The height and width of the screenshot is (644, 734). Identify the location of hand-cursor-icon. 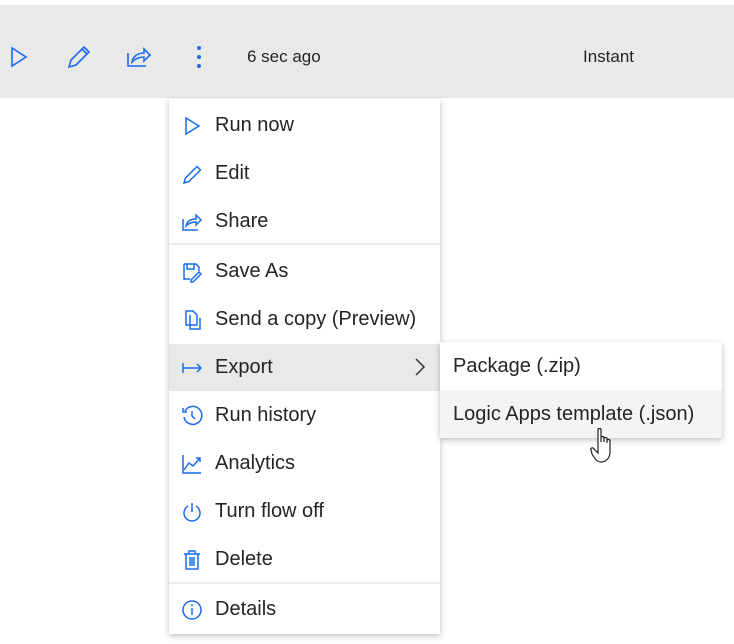
(600, 445).